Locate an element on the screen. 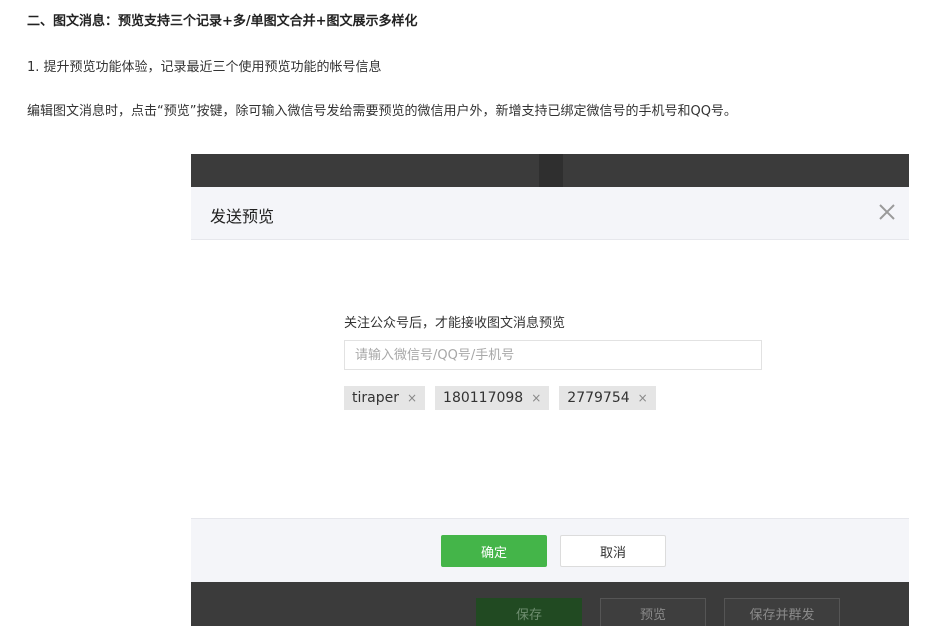 The image size is (949, 643). background-divider is located at coordinates (551, 170).